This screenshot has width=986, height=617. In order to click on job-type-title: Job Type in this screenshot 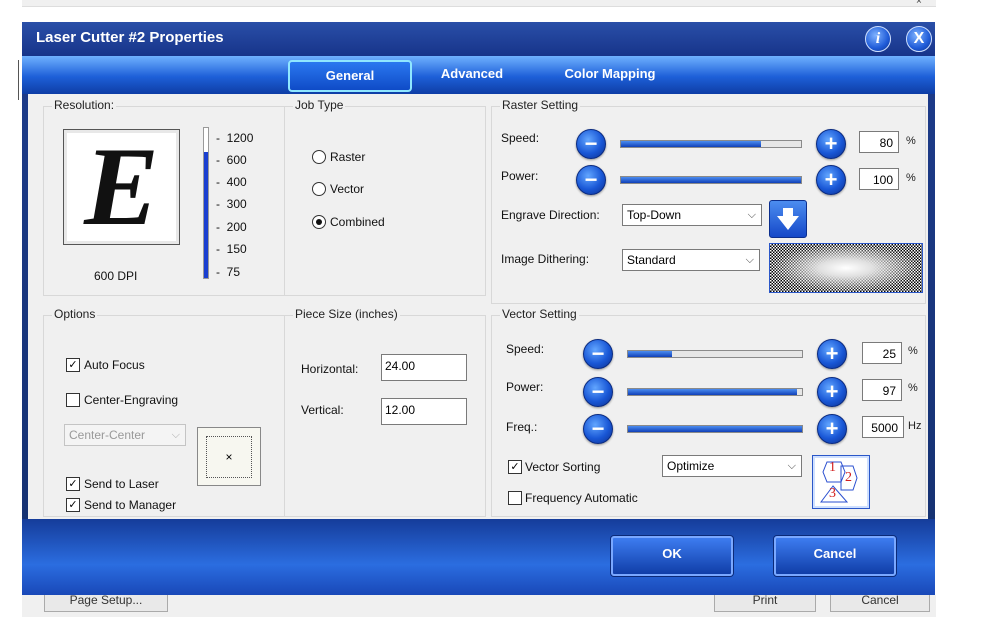, I will do `click(319, 105)`.